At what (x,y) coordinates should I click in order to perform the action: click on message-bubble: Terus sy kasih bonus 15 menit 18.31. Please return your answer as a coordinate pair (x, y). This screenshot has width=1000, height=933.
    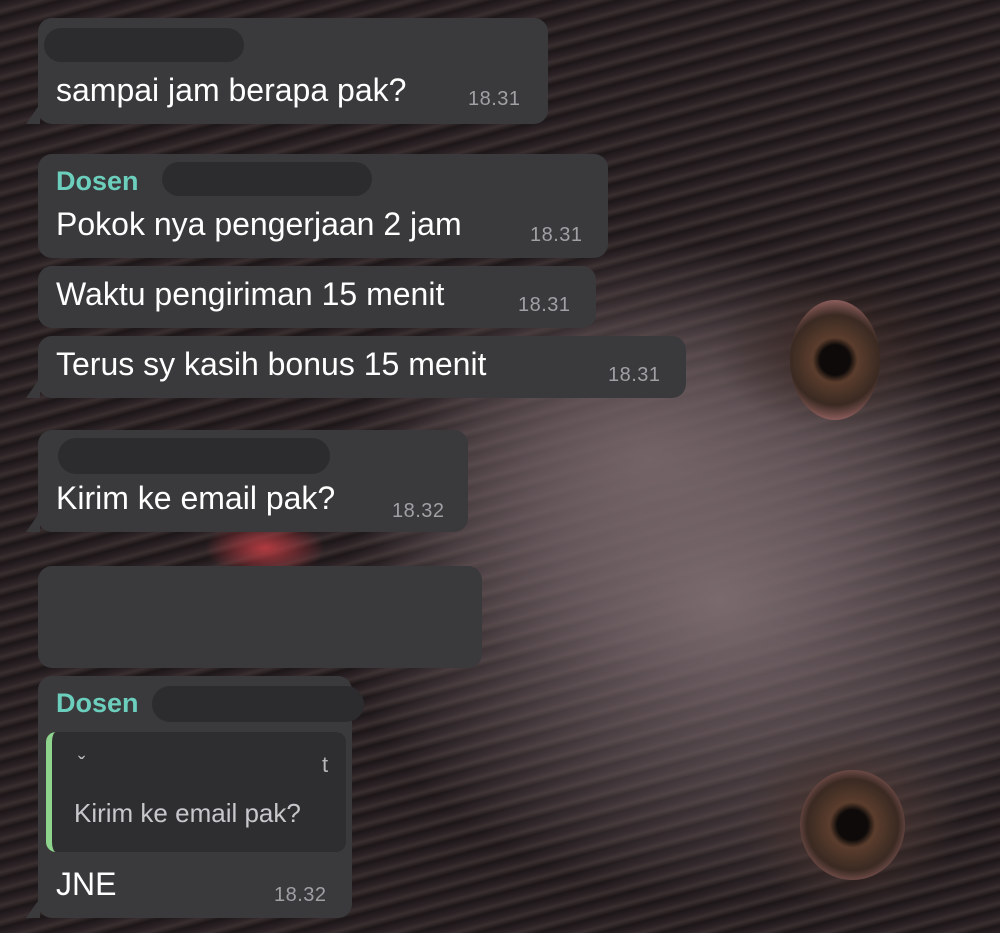
    Looking at the image, I should click on (356, 367).